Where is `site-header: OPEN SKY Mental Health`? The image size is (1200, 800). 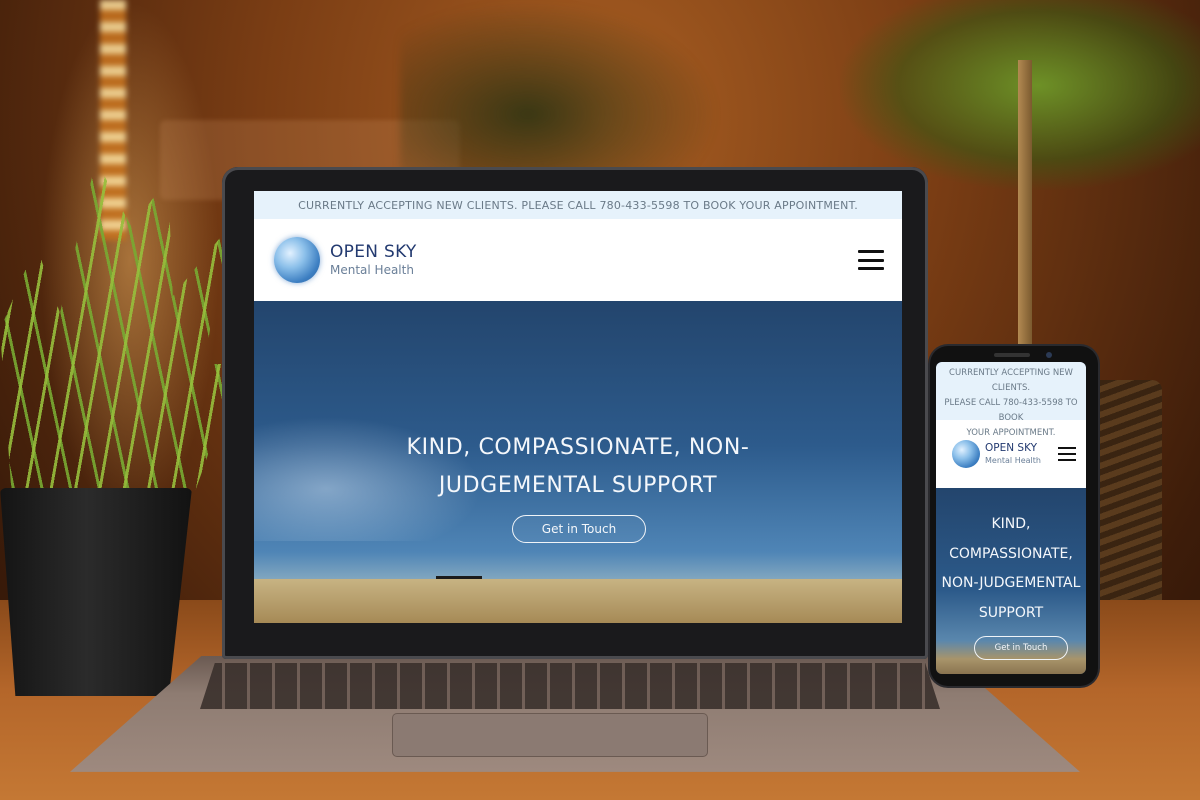
site-header: OPEN SKY Mental Health is located at coordinates (578, 260).